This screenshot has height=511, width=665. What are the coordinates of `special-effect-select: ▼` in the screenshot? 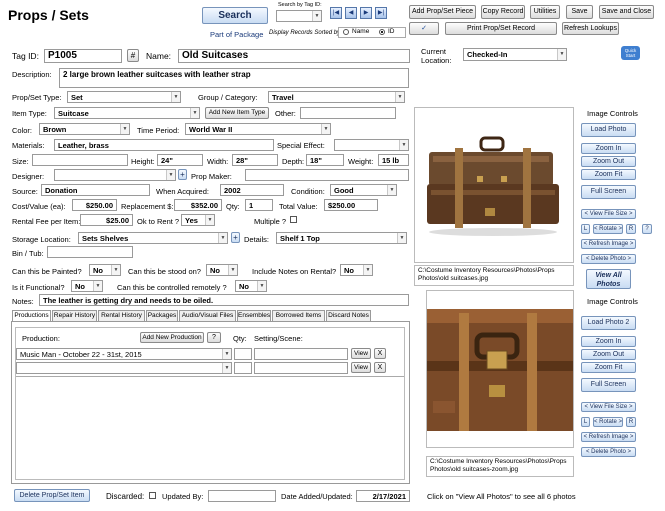 It's located at (371, 145).